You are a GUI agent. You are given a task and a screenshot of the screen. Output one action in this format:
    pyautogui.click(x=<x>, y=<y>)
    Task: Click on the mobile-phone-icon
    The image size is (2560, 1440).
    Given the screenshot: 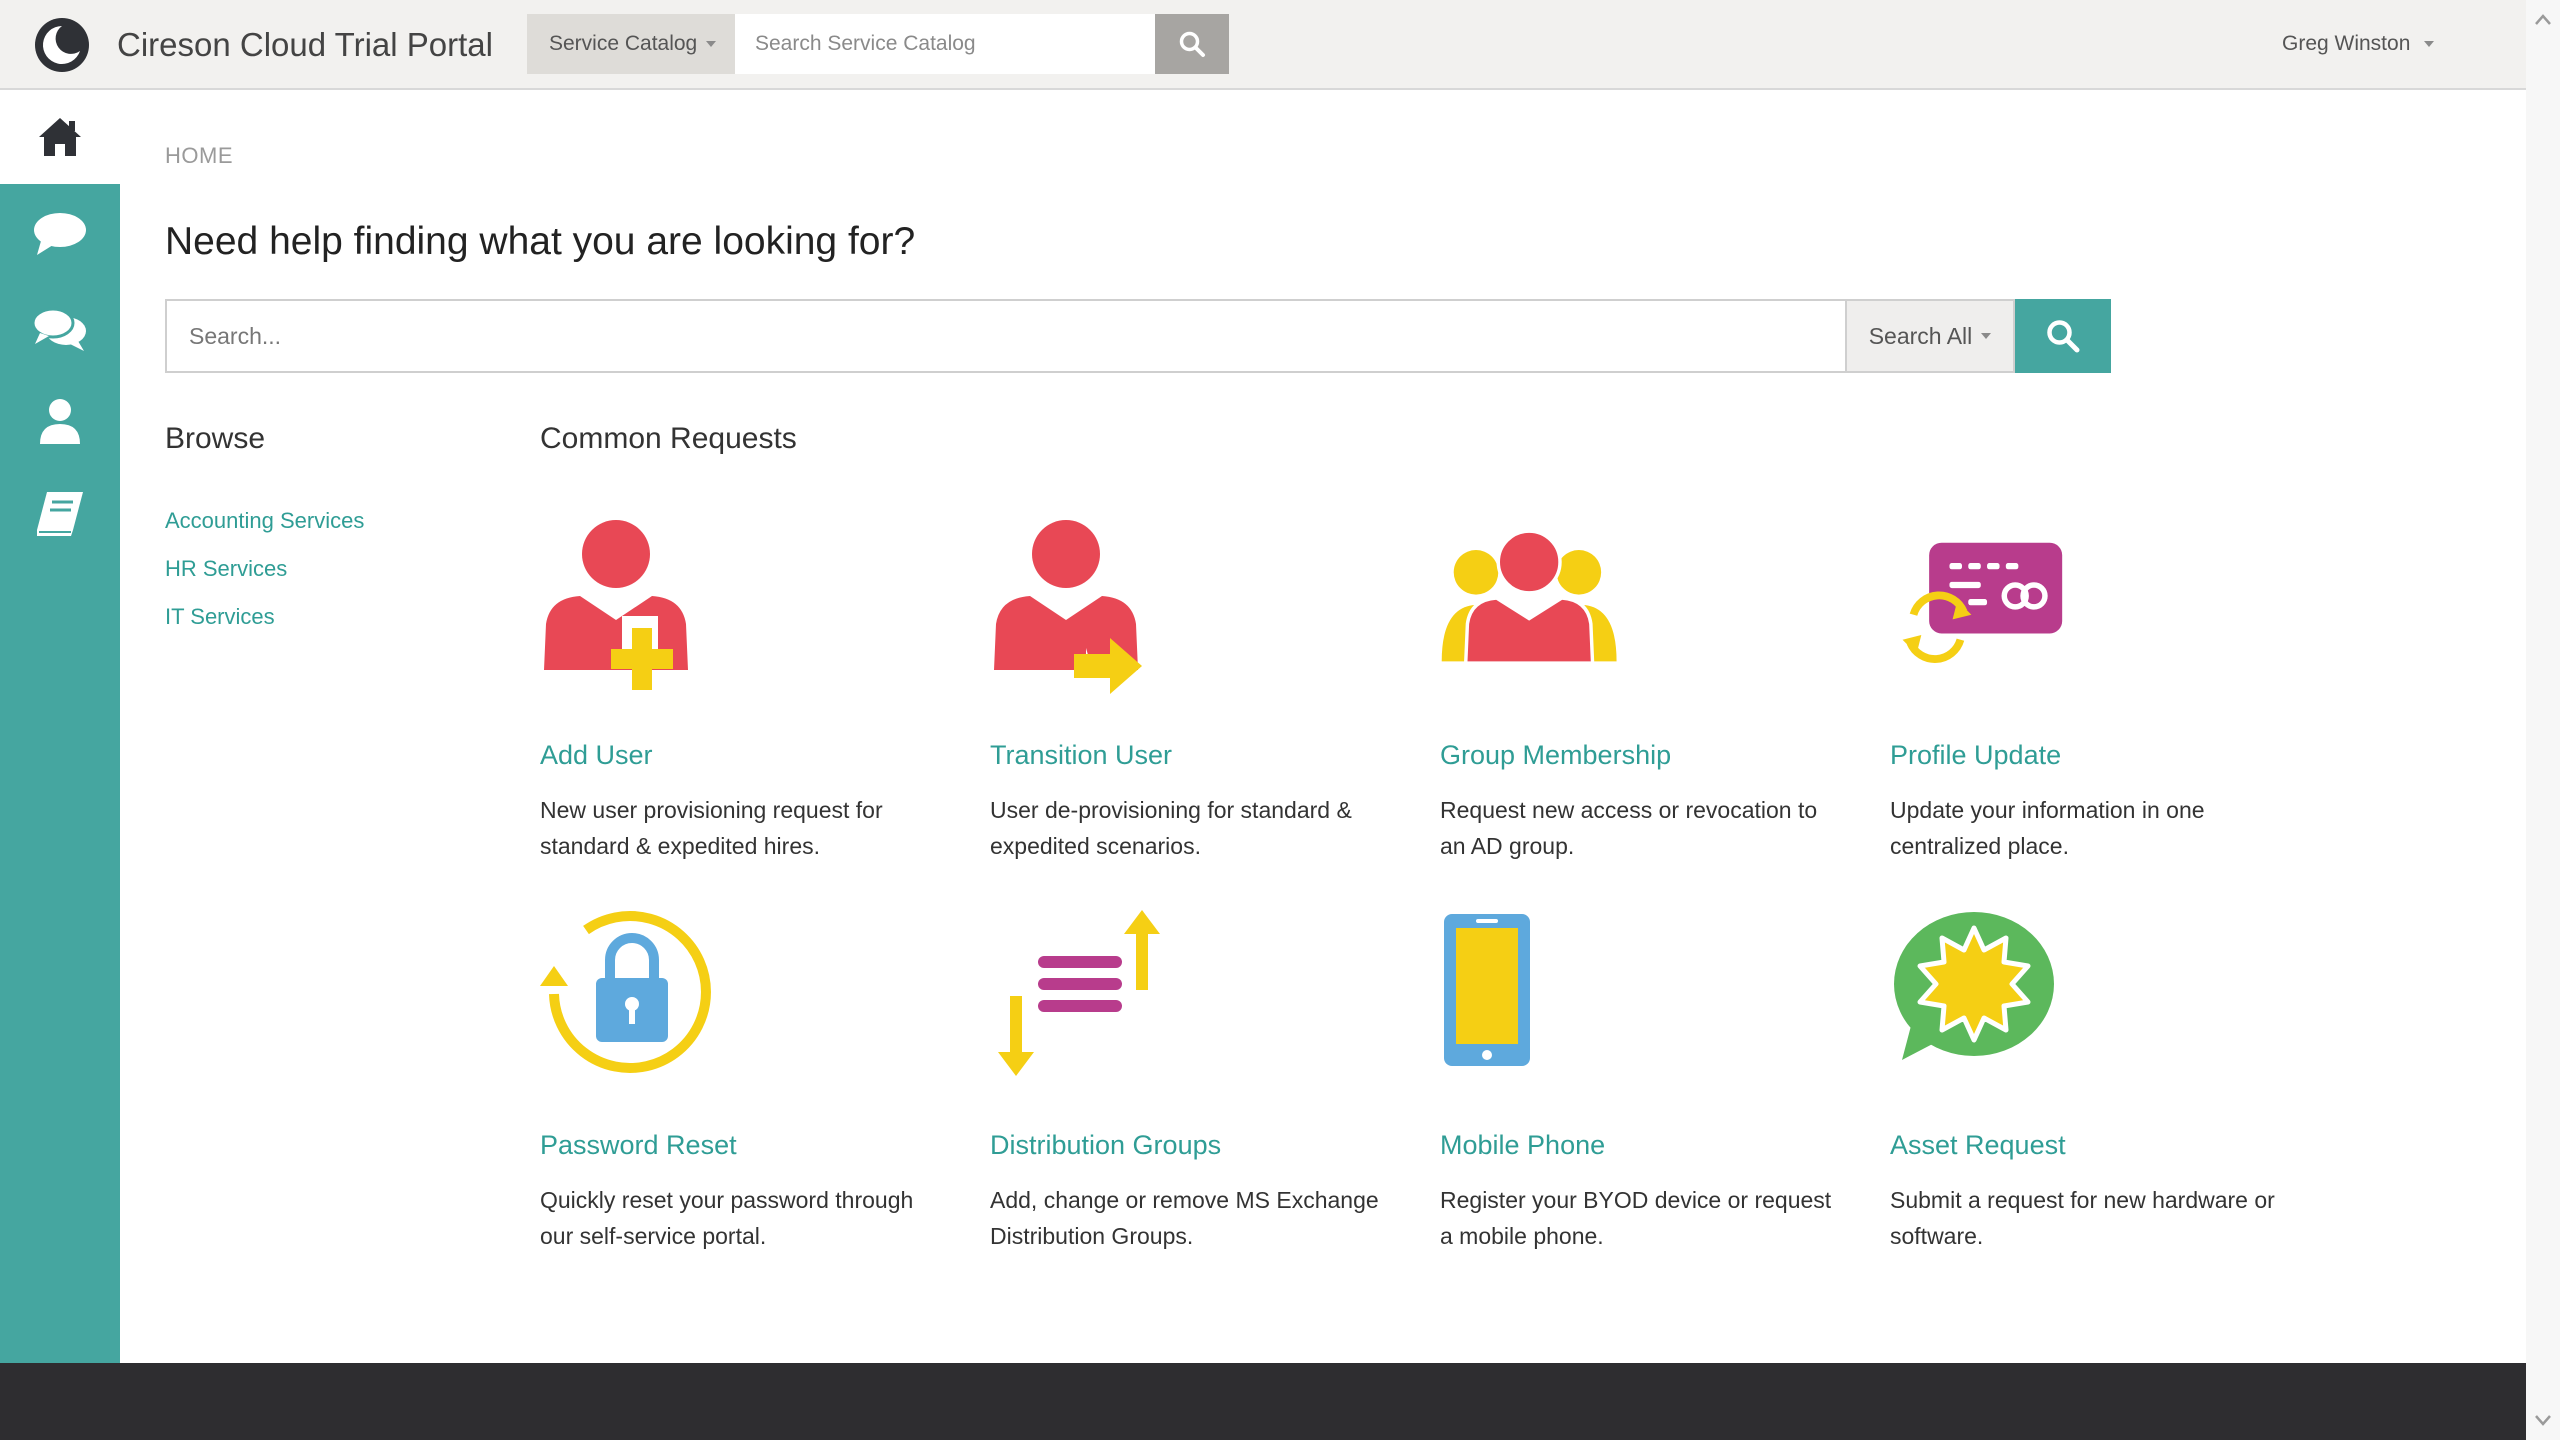 What is the action you would take?
    pyautogui.click(x=1487, y=990)
    